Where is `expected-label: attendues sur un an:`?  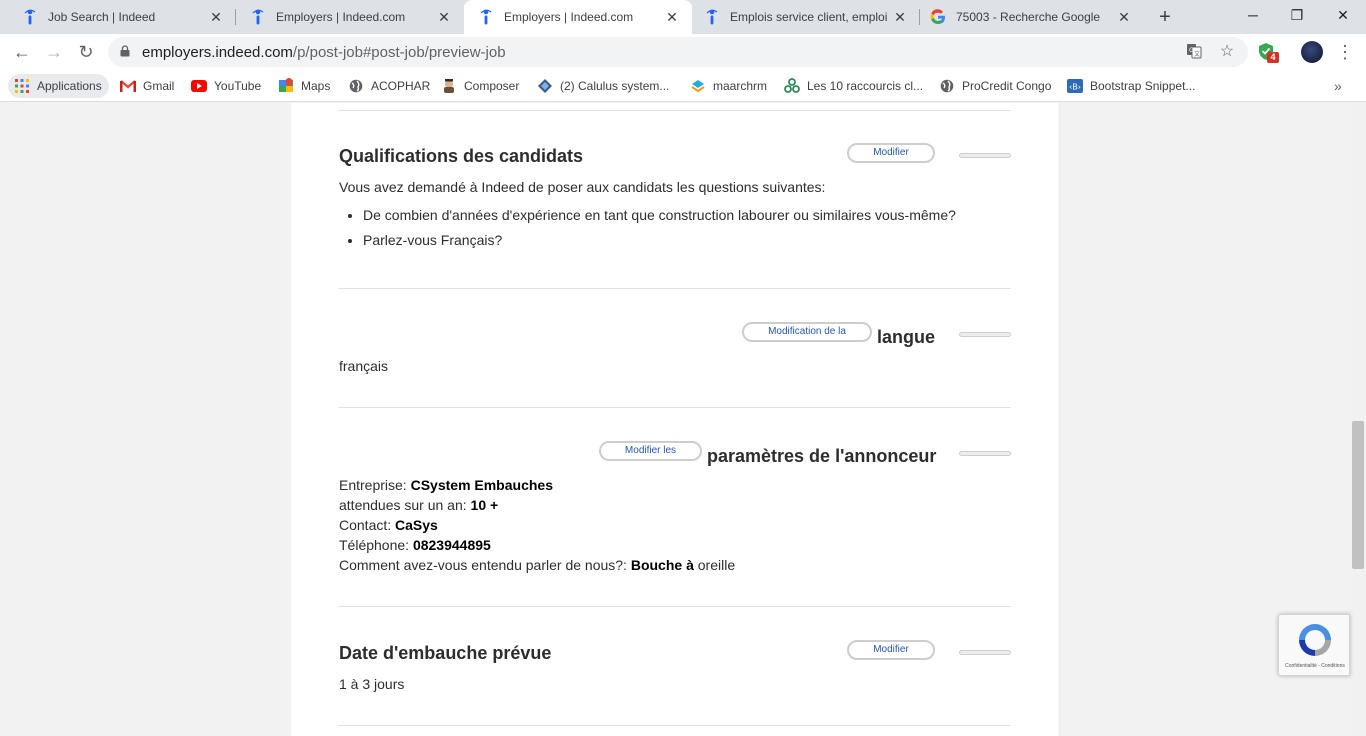 expected-label: attendues sur un an: is located at coordinates (405, 505).